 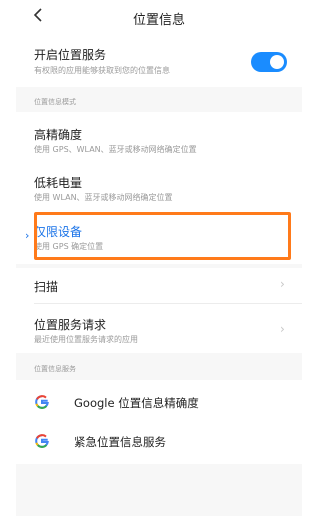 What do you see at coordinates (136, 403) in the screenshot?
I see `service-item-label: Google 位置信息精确度` at bounding box center [136, 403].